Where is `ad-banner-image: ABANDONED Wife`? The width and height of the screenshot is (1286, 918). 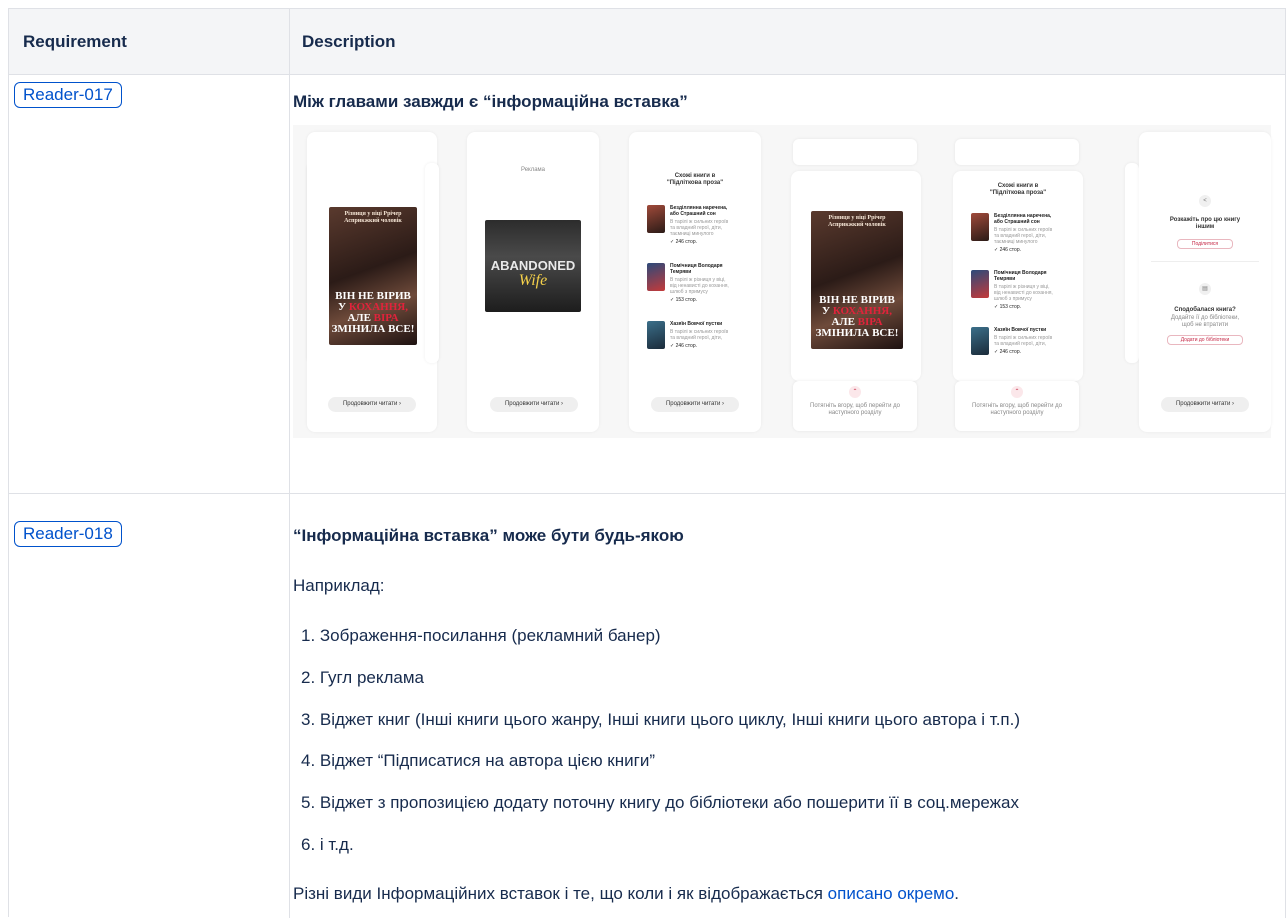 ad-banner-image: ABANDONED Wife is located at coordinates (533, 266).